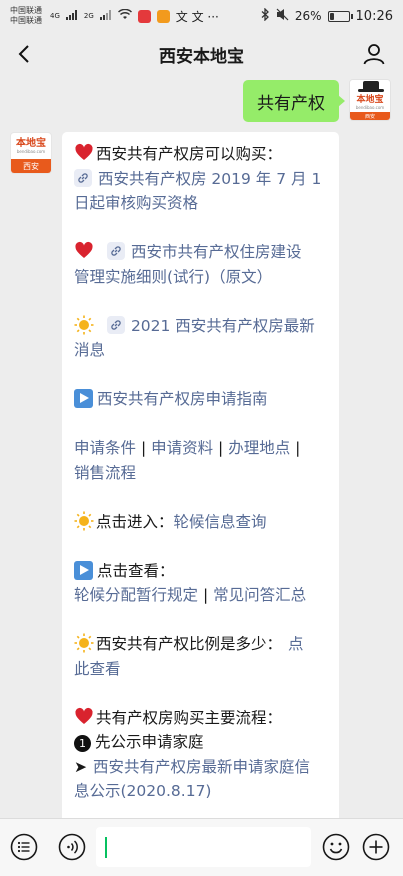  What do you see at coordinates (55, 16) in the screenshot?
I see `signal-label-1: 4G` at bounding box center [55, 16].